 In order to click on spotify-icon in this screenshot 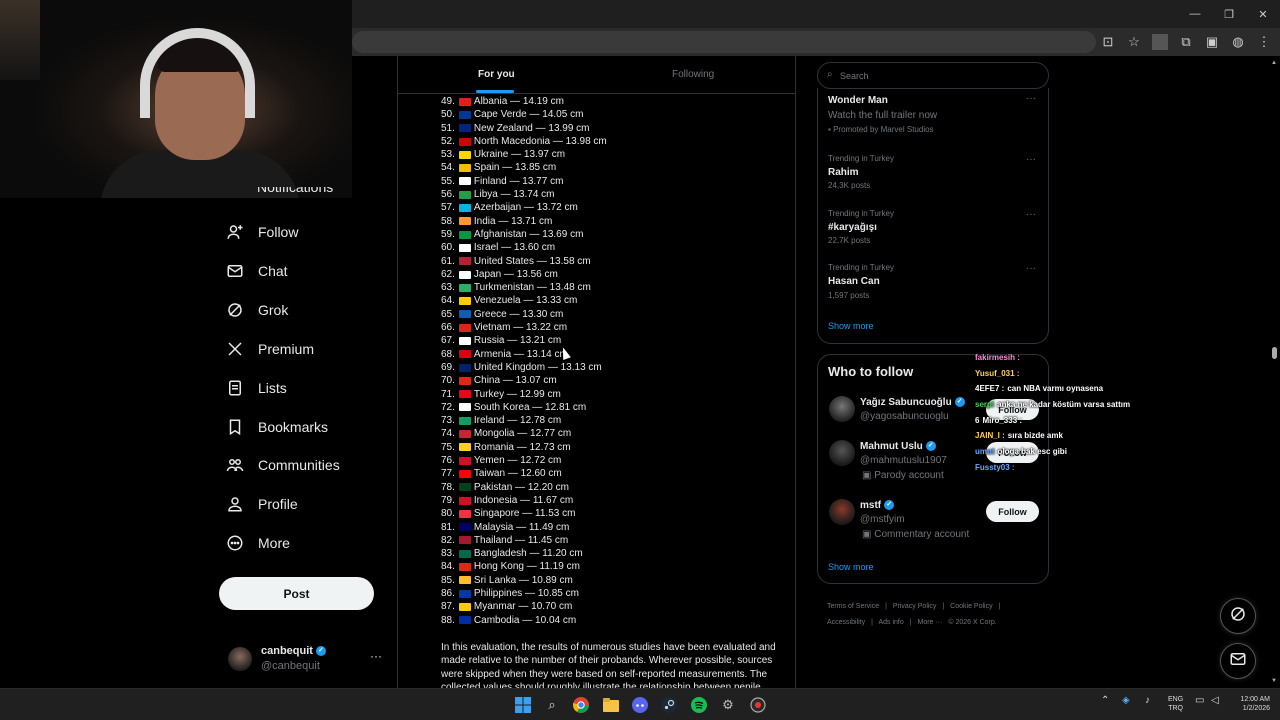, I will do `click(699, 705)`.